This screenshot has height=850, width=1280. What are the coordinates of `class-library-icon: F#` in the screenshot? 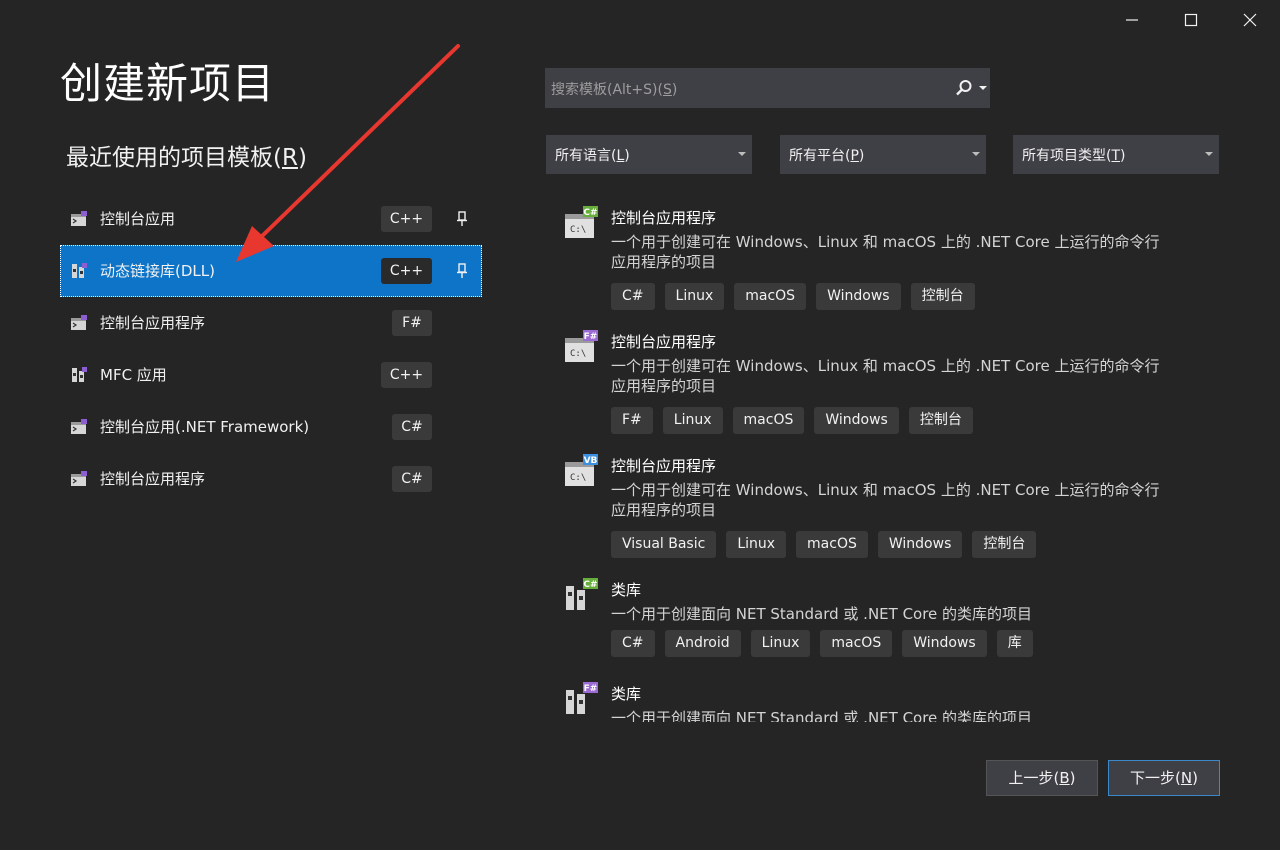 It's located at (581, 699).